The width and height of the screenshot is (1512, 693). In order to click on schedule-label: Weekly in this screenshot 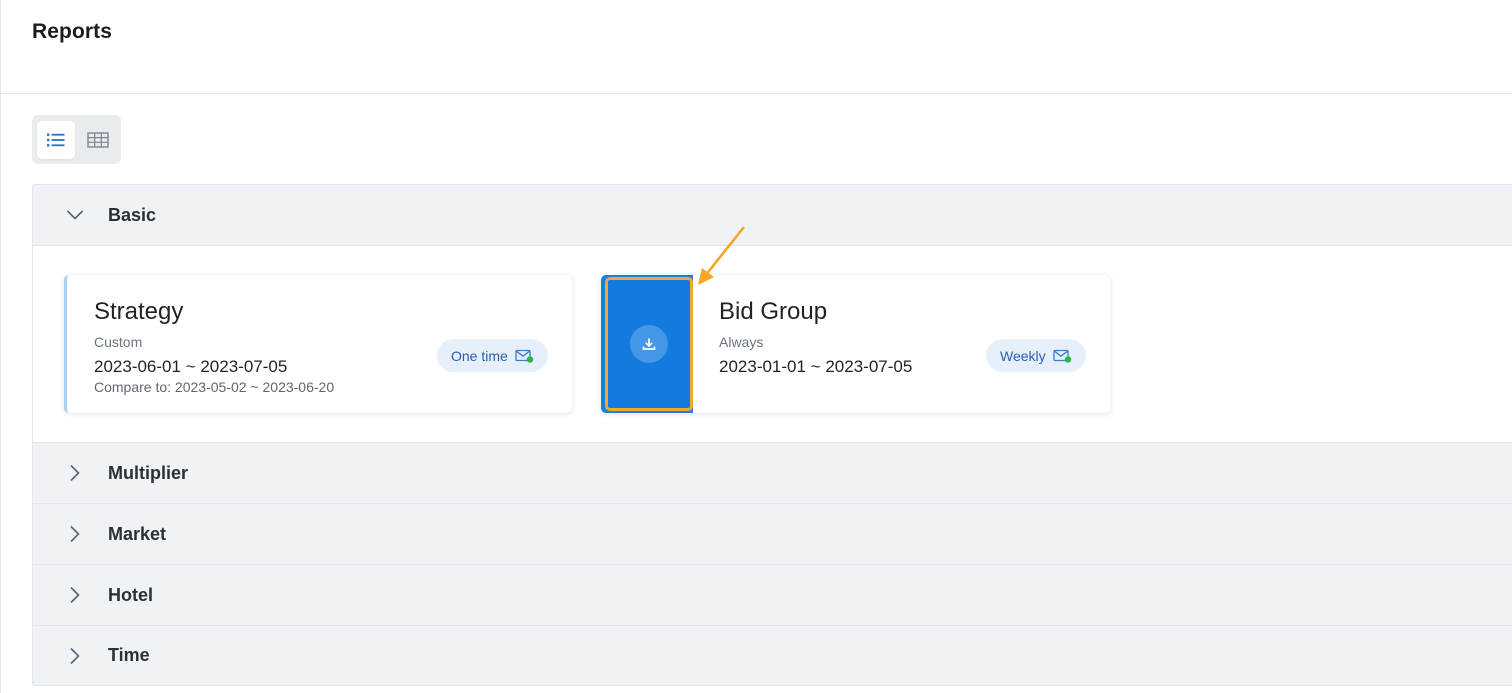, I will do `click(1023, 355)`.